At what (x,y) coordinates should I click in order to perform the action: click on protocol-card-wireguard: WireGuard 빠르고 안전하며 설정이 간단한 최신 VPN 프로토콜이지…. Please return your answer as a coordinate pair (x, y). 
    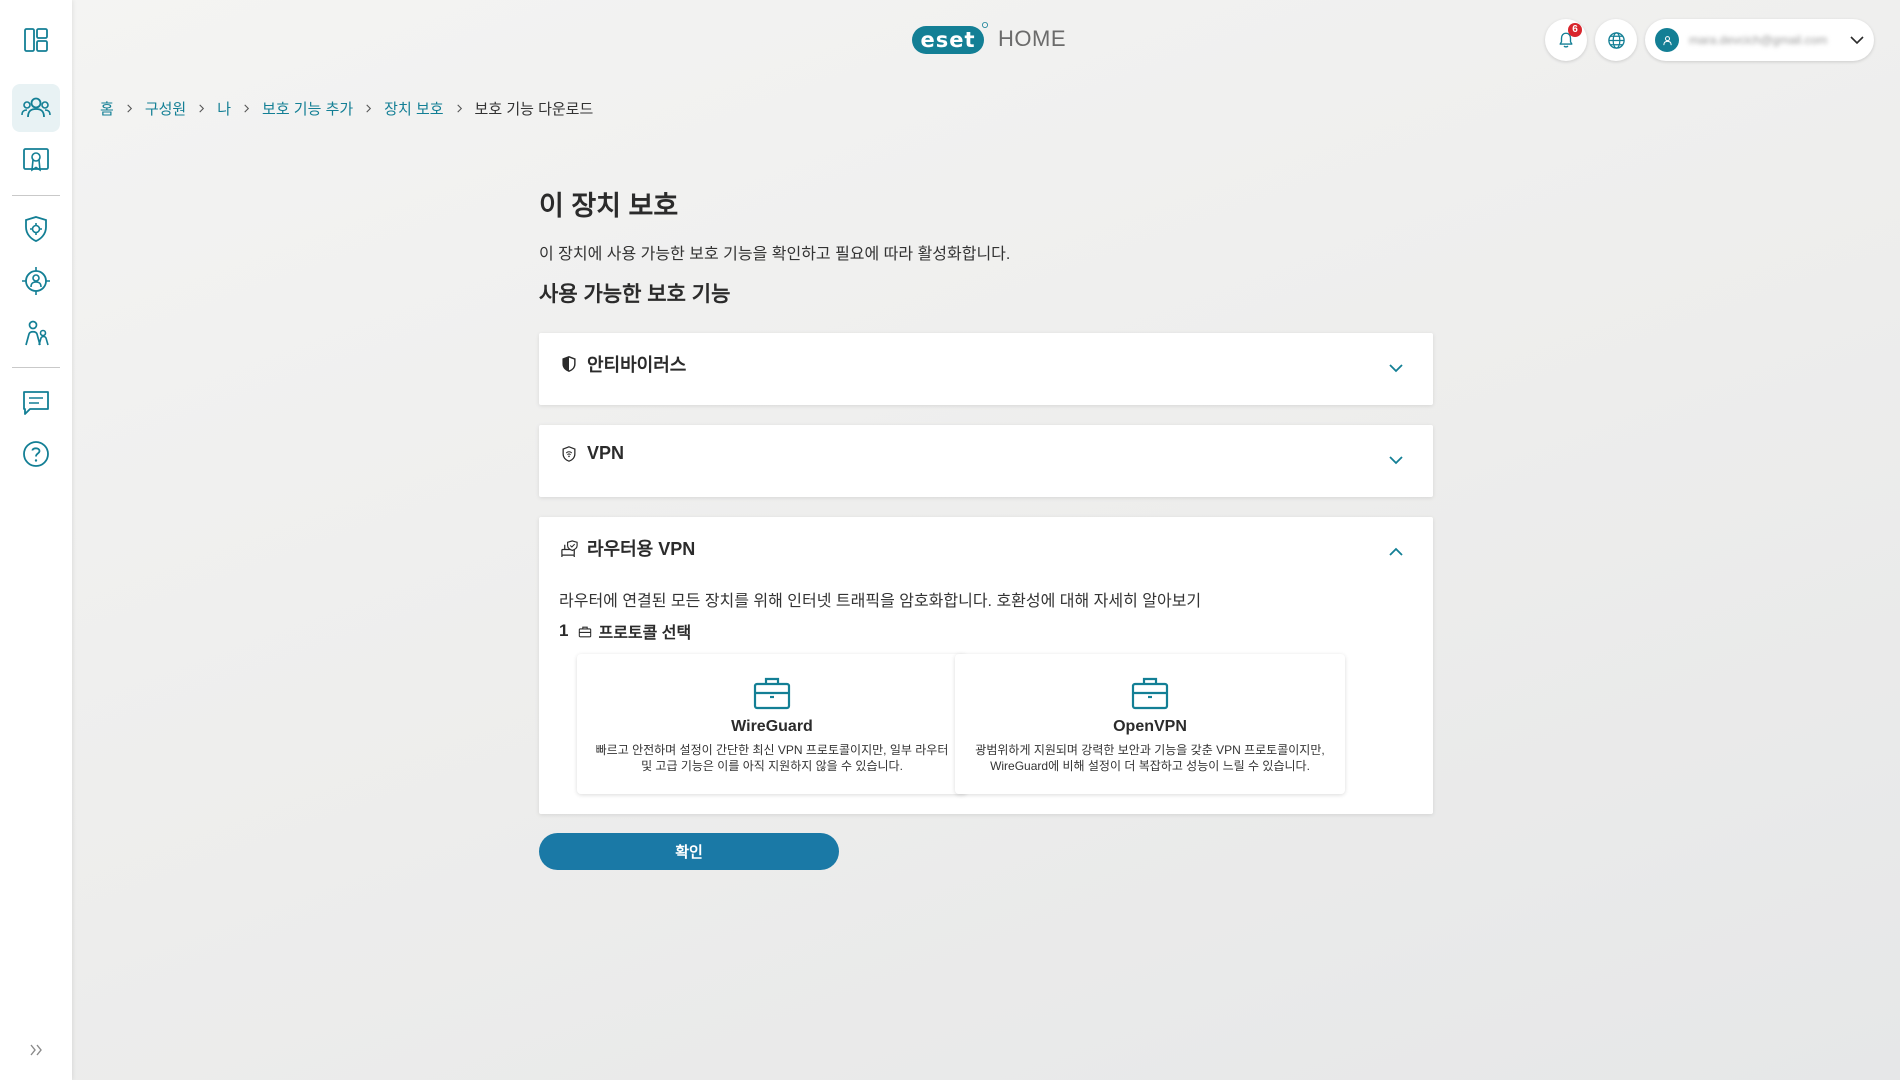
    Looking at the image, I should click on (772, 724).